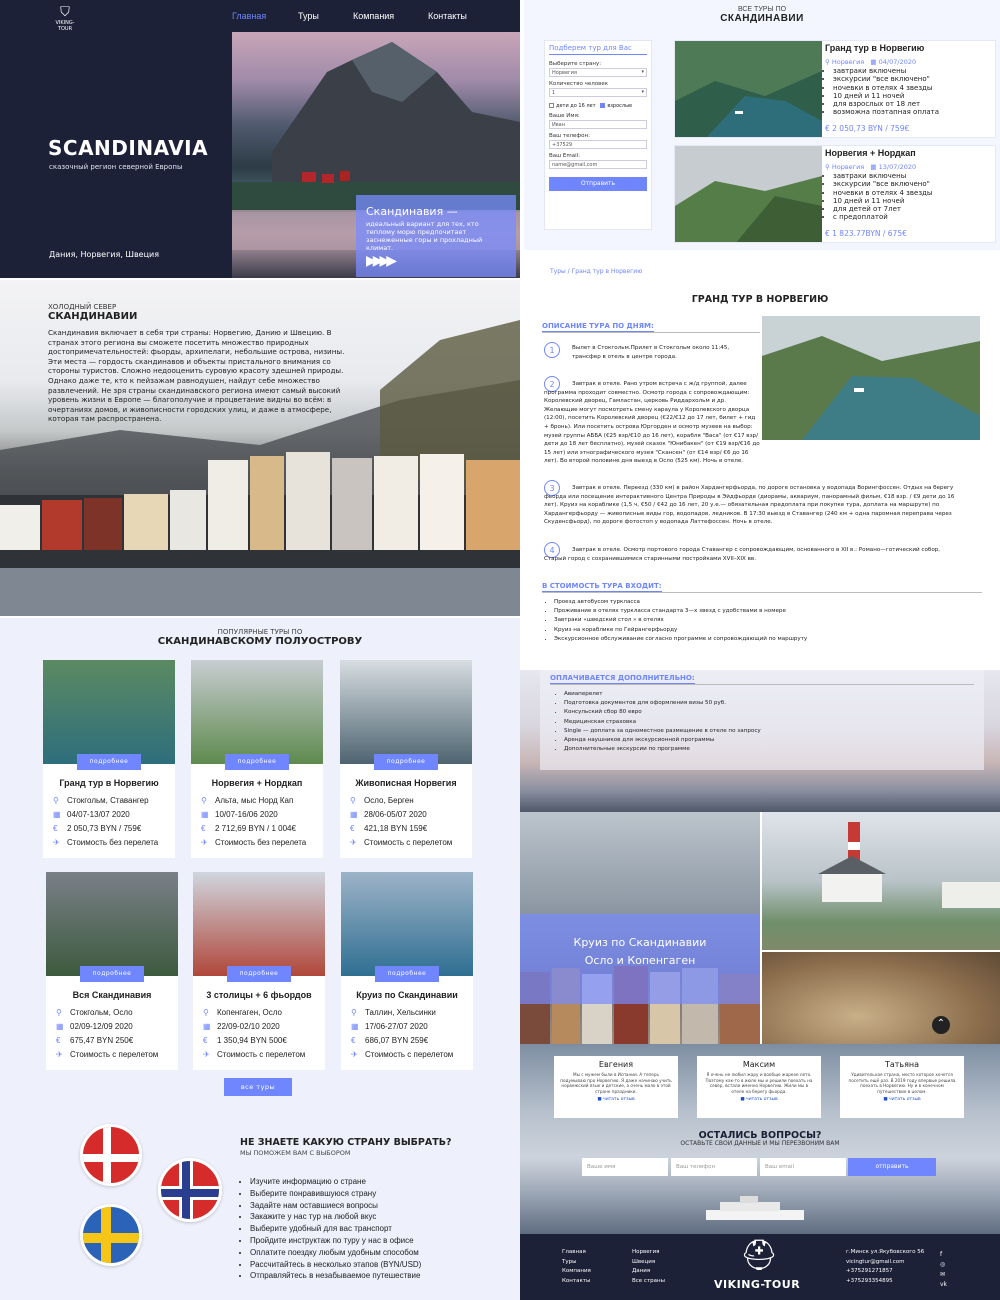 This screenshot has height=1300, width=1000. Describe the element at coordinates (242, 1012) in the screenshot. I see `tour-place-row: ⚲ Копенгаген, Осло` at that location.